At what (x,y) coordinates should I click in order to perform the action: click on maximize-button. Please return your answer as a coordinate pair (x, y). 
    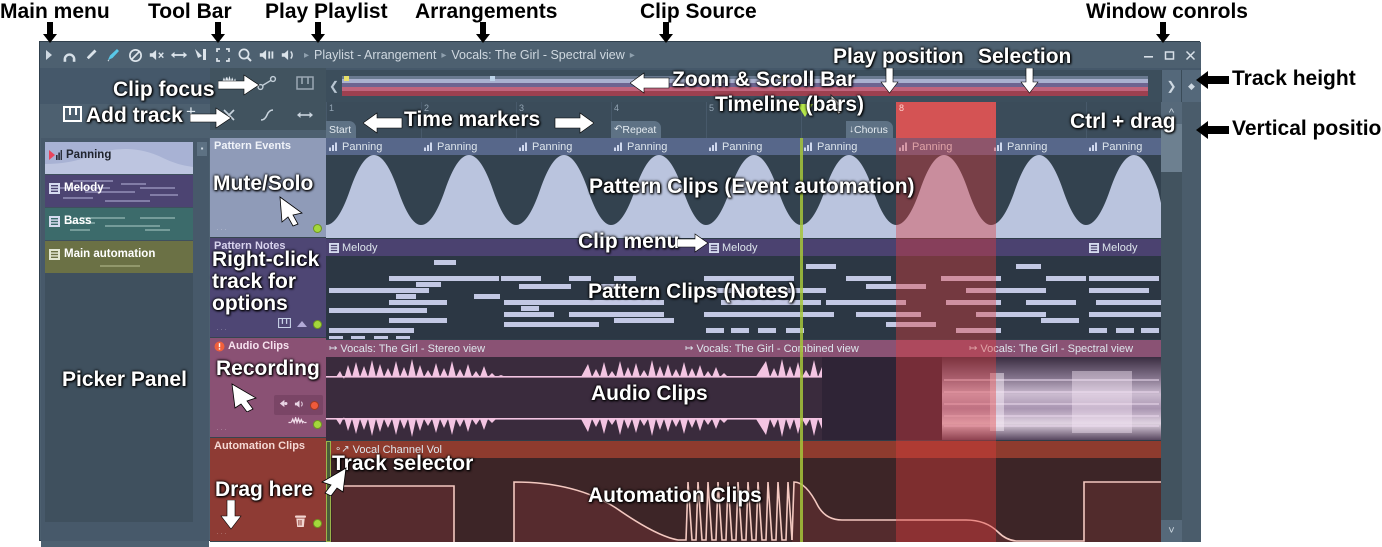
    Looking at the image, I should click on (1169, 55).